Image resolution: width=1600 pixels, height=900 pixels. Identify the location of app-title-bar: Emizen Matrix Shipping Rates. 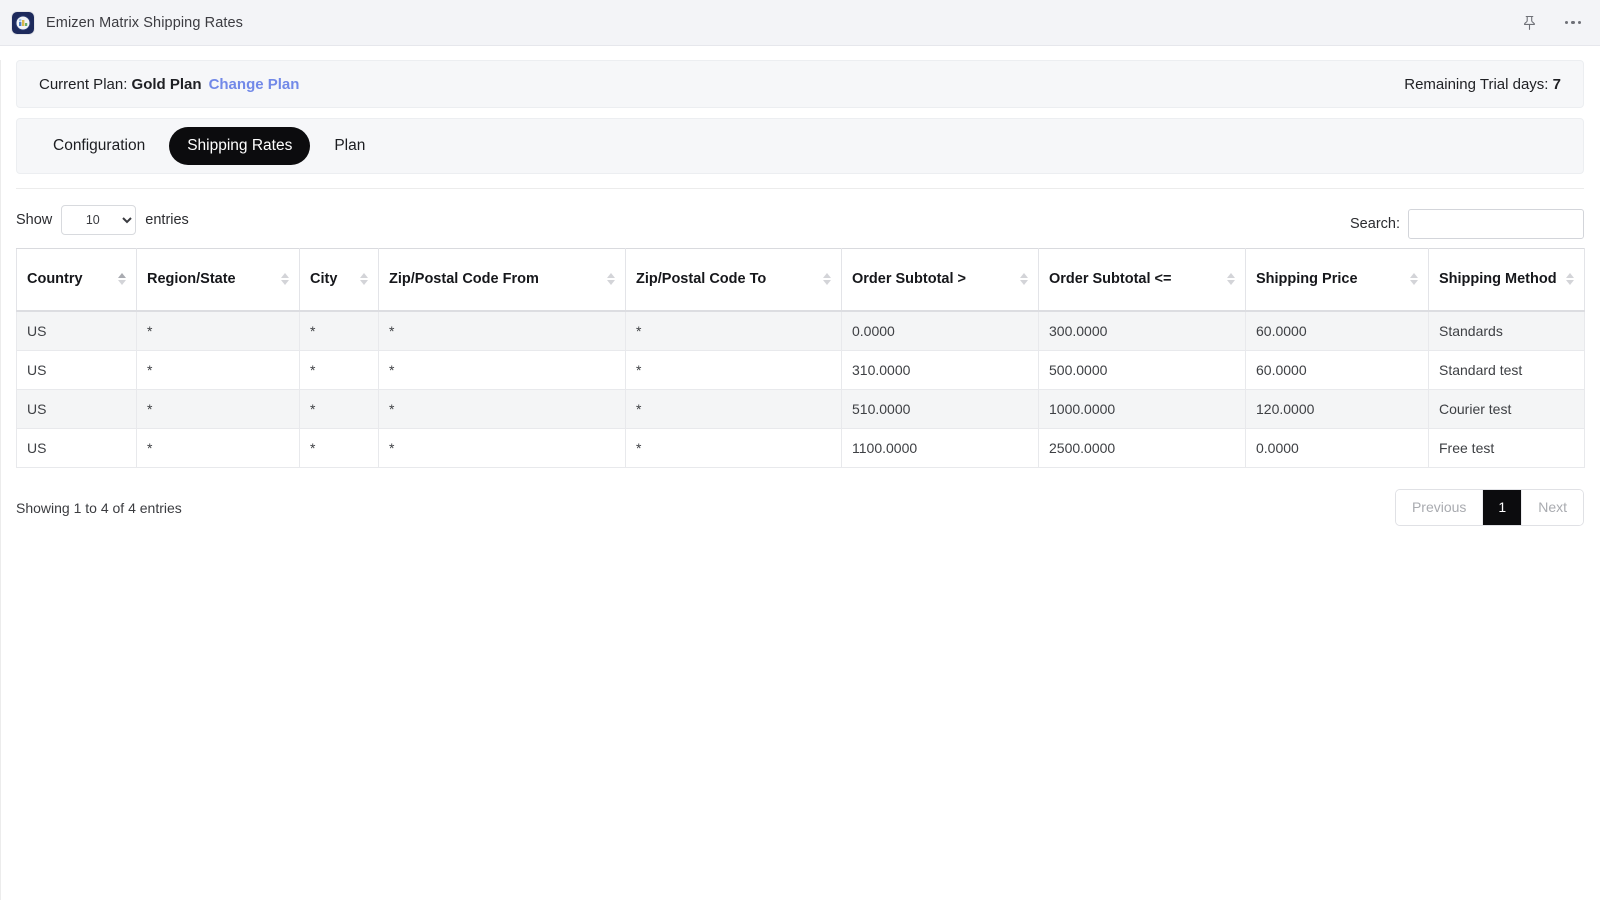
(800, 23).